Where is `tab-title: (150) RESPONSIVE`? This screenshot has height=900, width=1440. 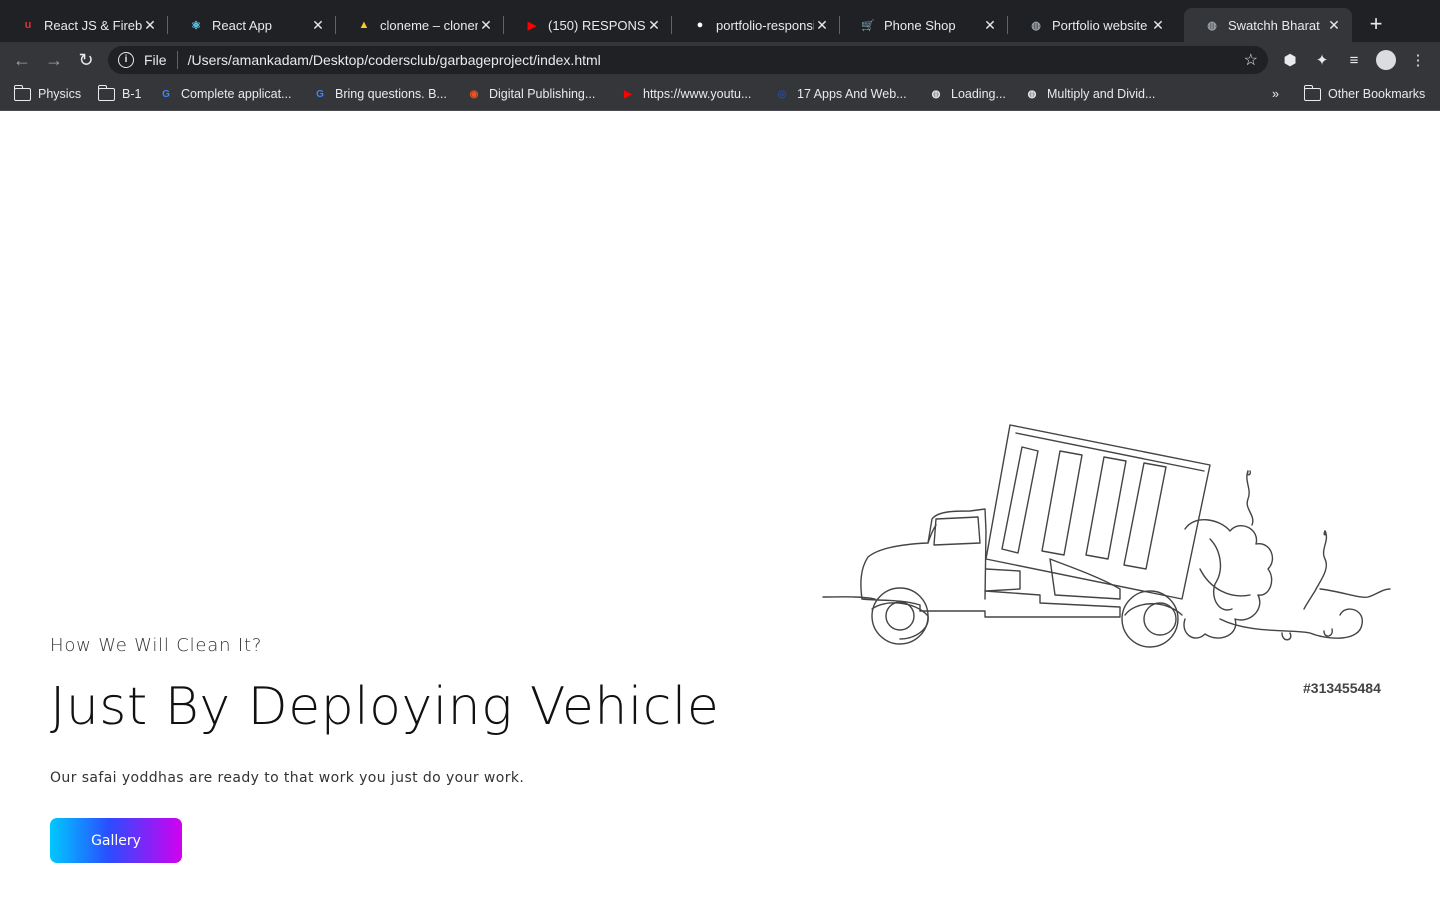
tab-title: (150) RESPONSIVE is located at coordinates (597, 25).